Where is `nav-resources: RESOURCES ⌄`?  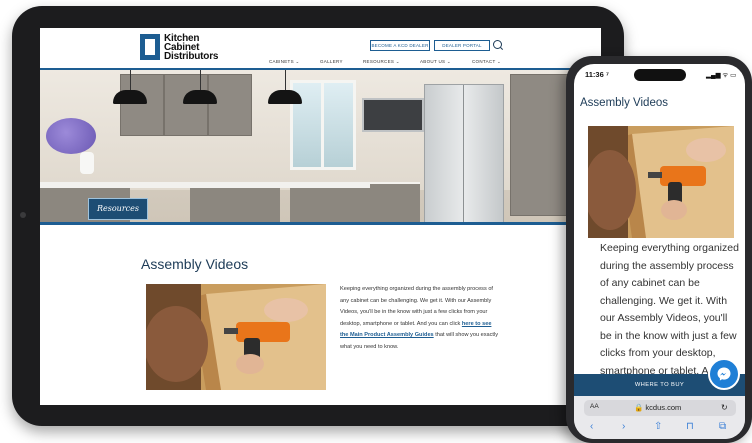
nav-resources: RESOURCES ⌄ is located at coordinates (381, 62).